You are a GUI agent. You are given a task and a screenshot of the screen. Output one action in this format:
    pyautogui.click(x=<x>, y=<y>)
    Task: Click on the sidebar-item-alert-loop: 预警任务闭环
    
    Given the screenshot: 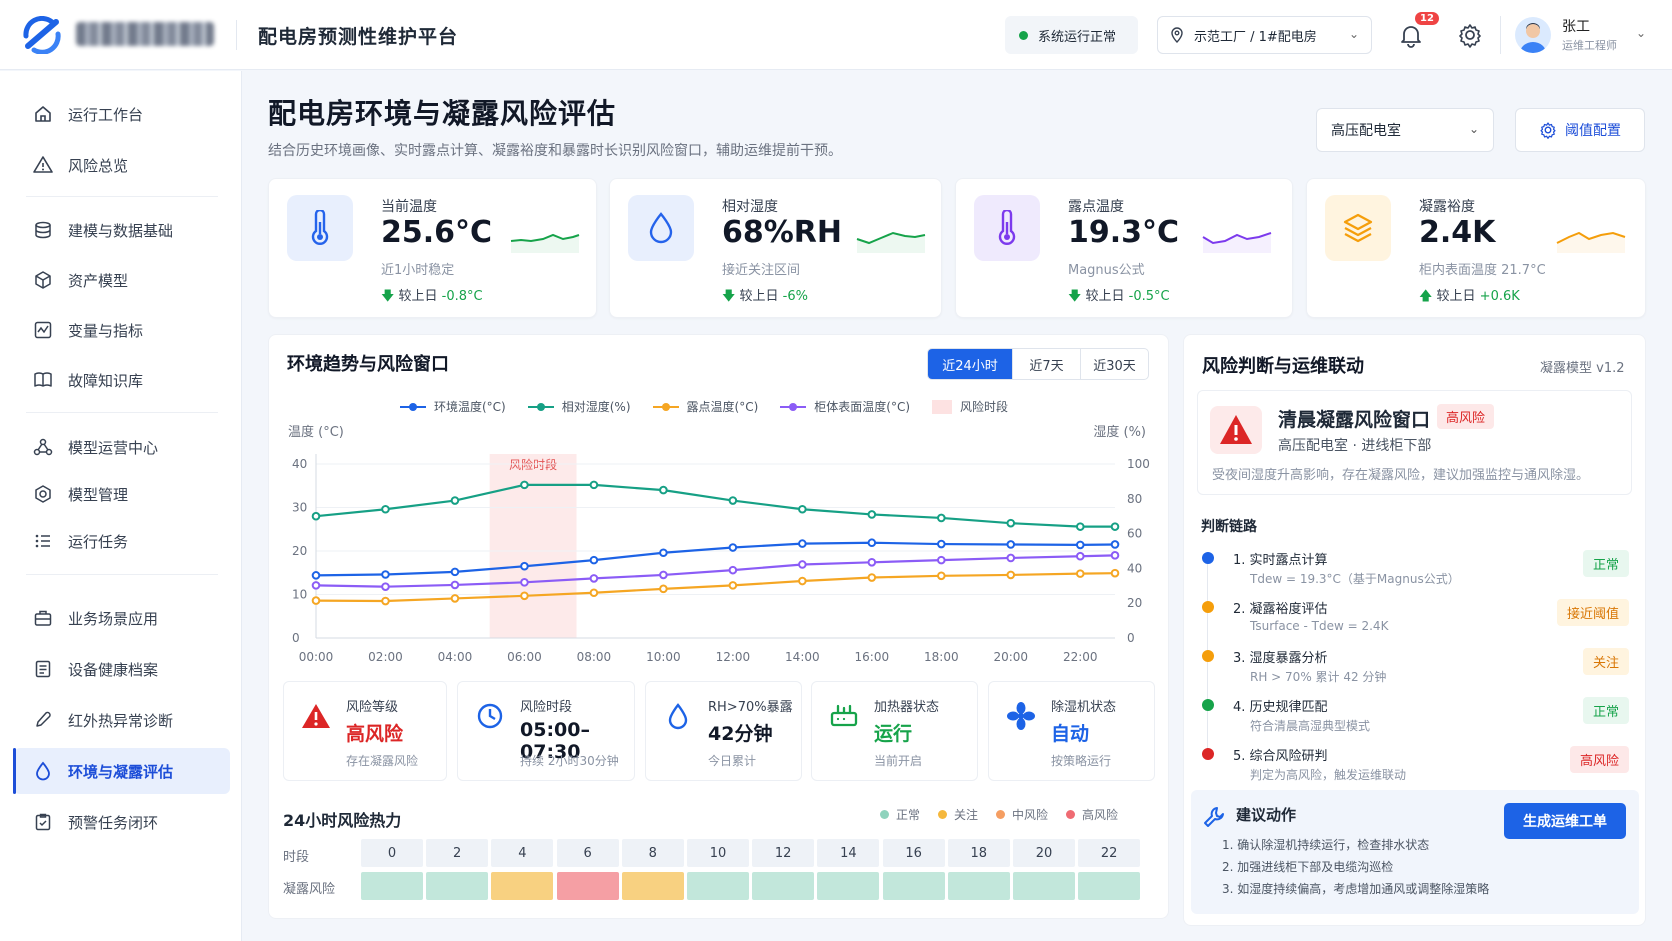 What is the action you would take?
    pyautogui.click(x=122, y=822)
    